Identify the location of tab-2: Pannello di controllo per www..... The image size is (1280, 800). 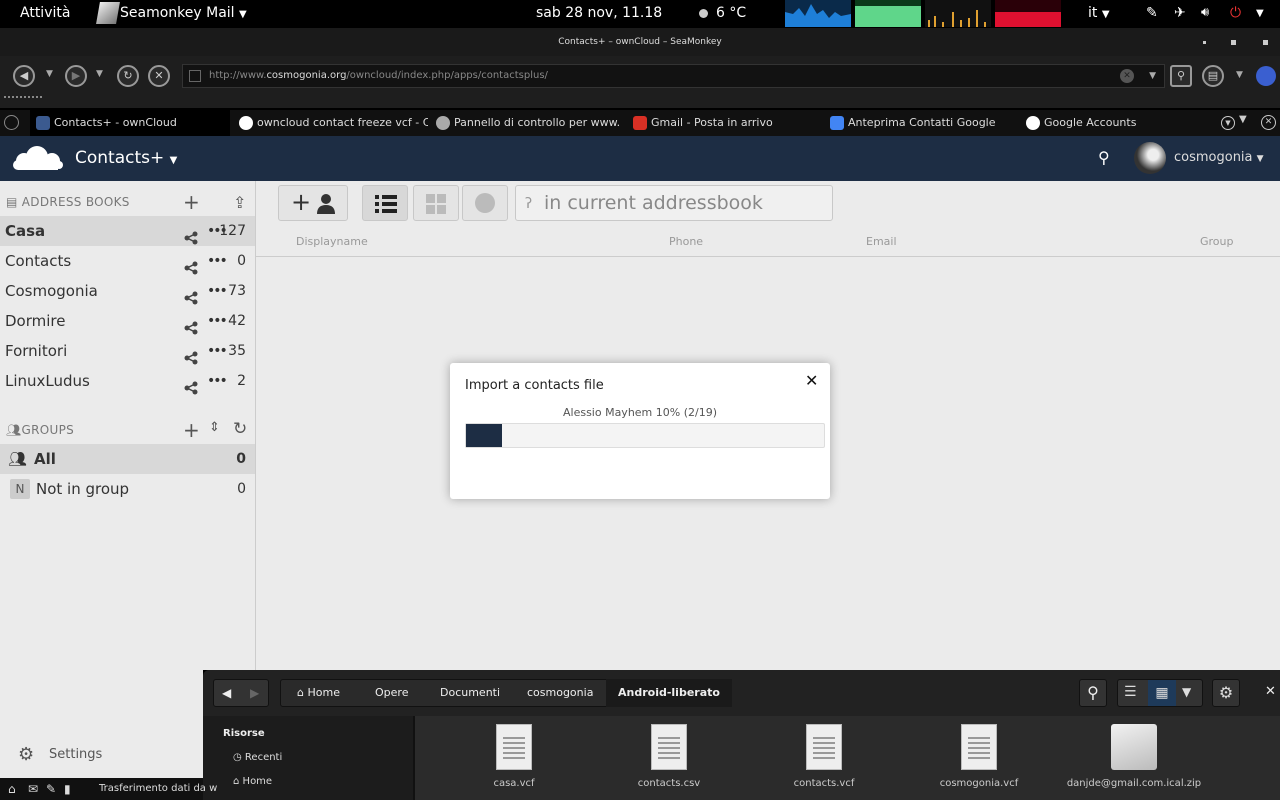
(525, 123).